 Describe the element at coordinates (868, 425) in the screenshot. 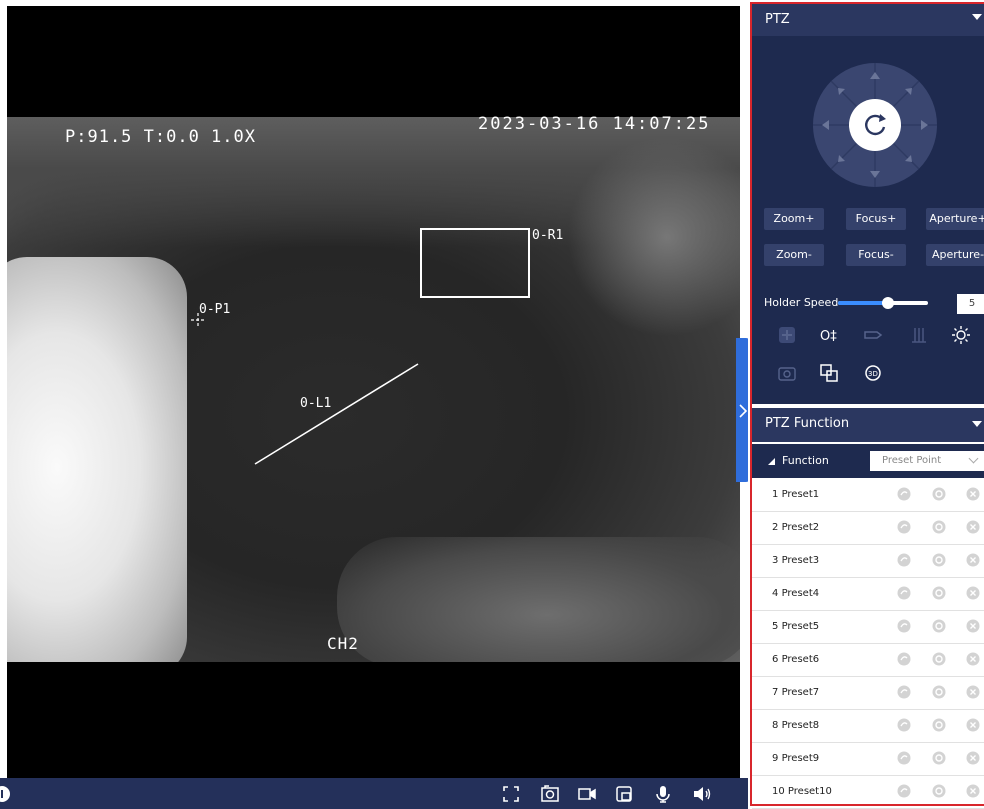

I see `ptz-function-header: PTZ Function` at that location.